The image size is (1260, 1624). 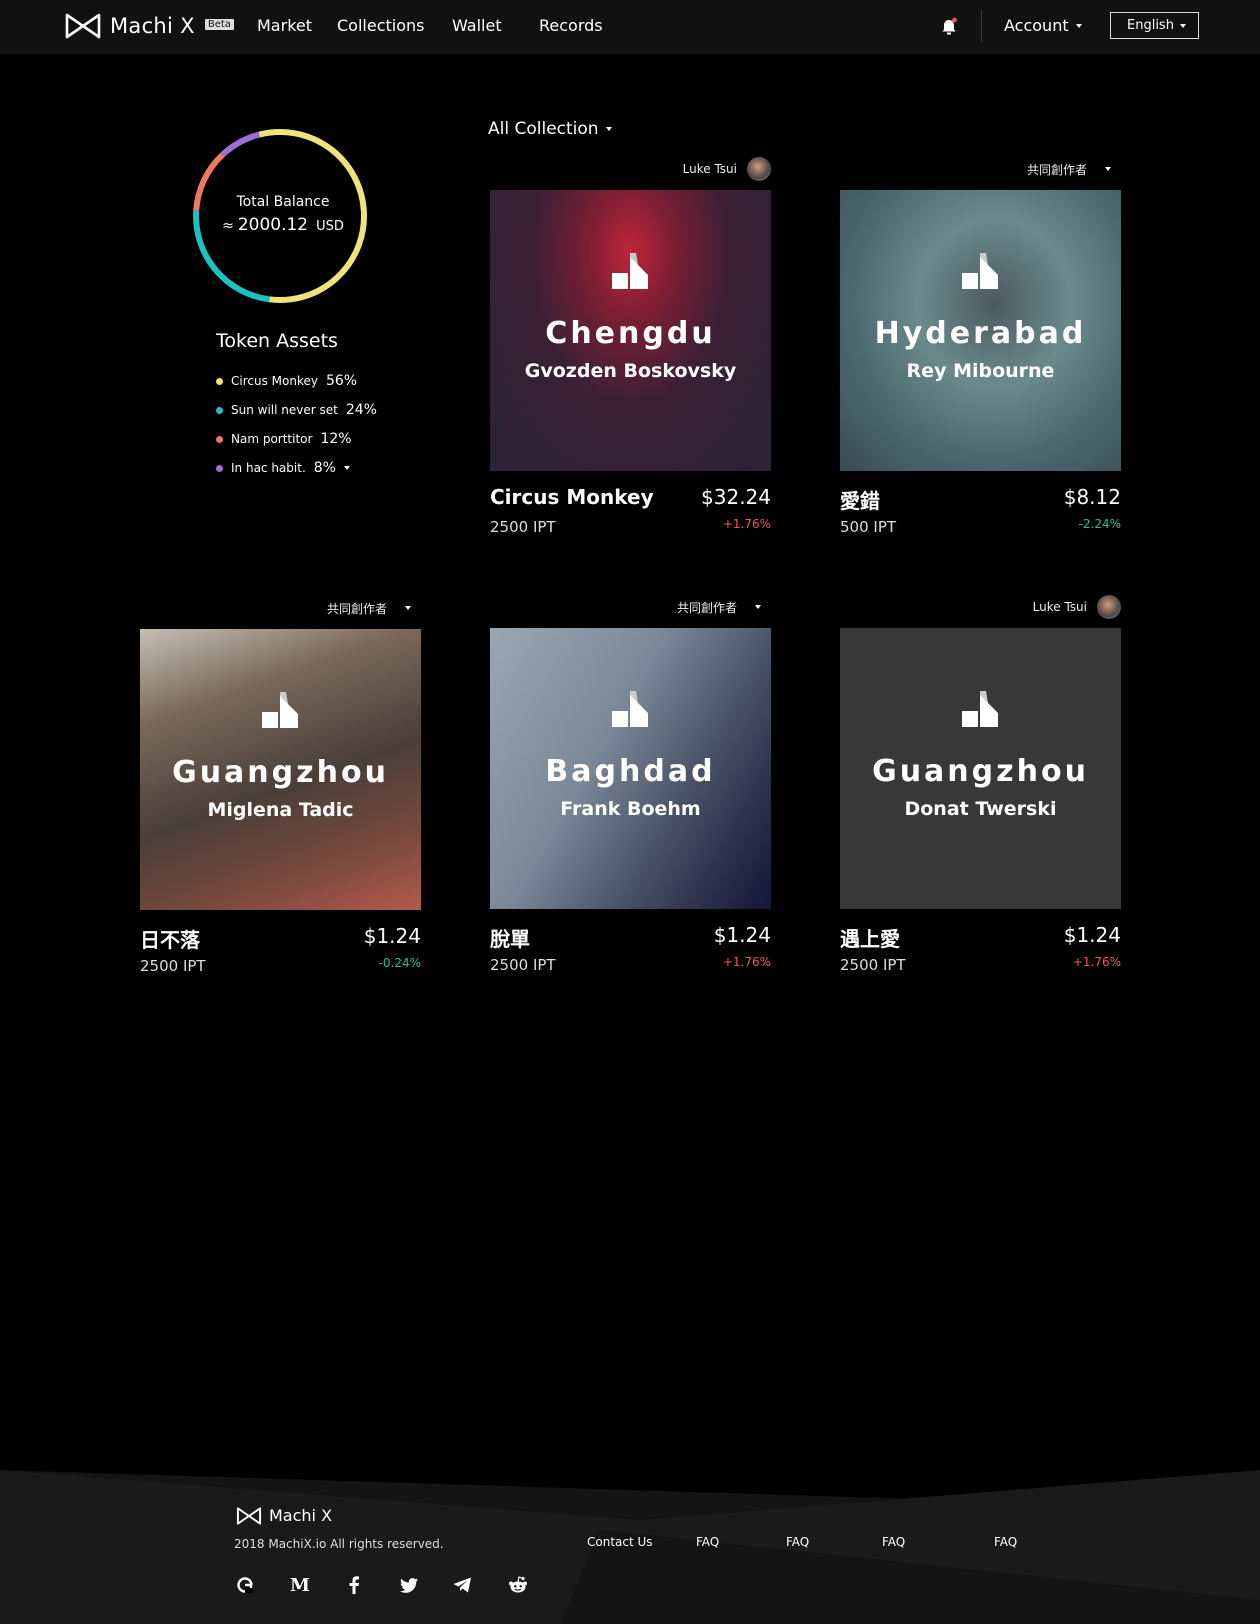 I want to click on token-name: 愛錯, so click(x=860, y=499).